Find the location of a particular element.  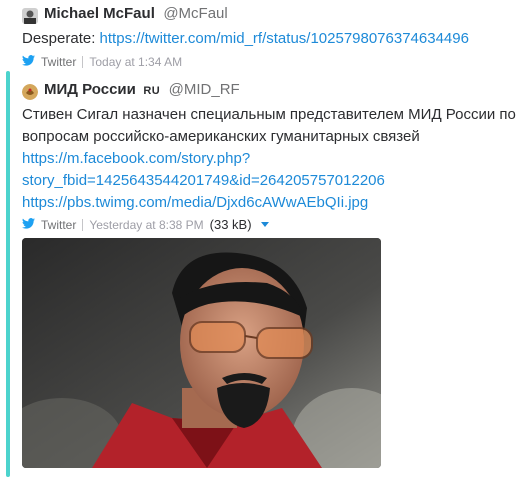

tweet2-meta: Twitter Yesterday at 8:38 PM (33 kB) is located at coordinates (273, 224).